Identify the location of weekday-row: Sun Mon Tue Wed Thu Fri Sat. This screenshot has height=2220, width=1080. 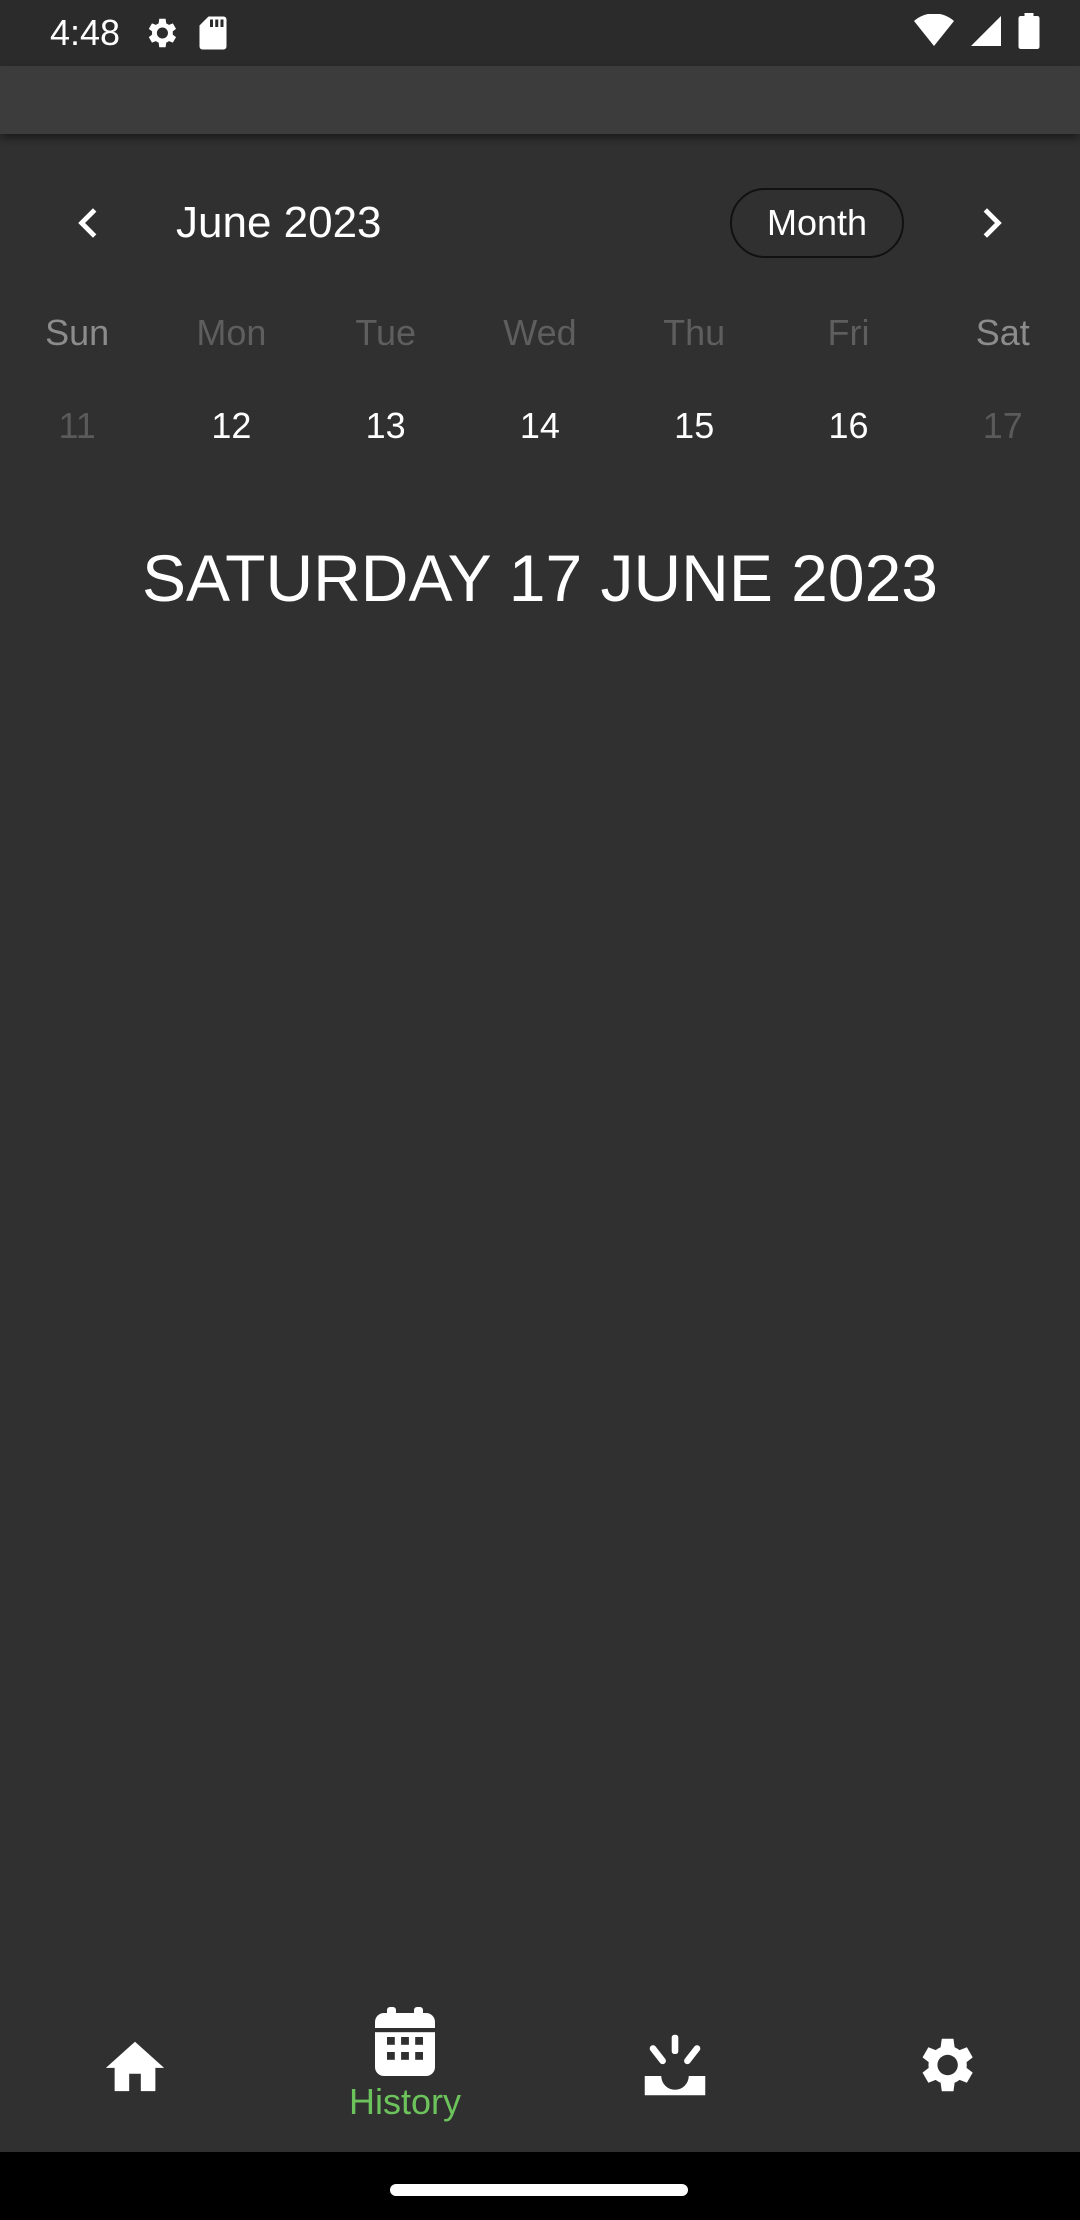
(540, 333).